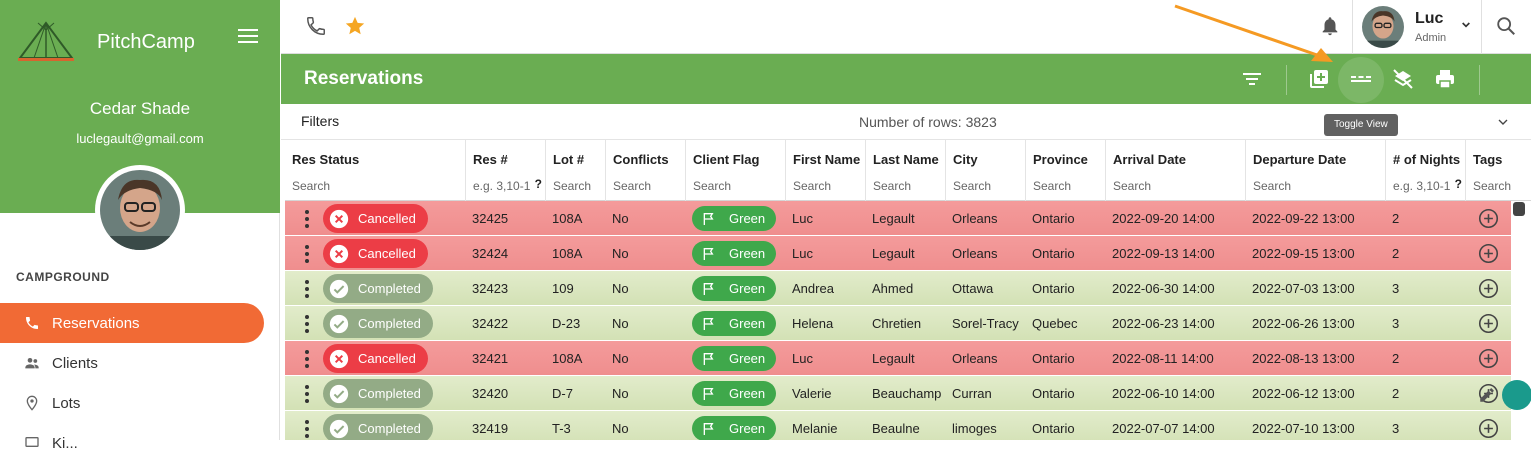  What do you see at coordinates (1060, 159) in the screenshot?
I see `column-label: Province` at bounding box center [1060, 159].